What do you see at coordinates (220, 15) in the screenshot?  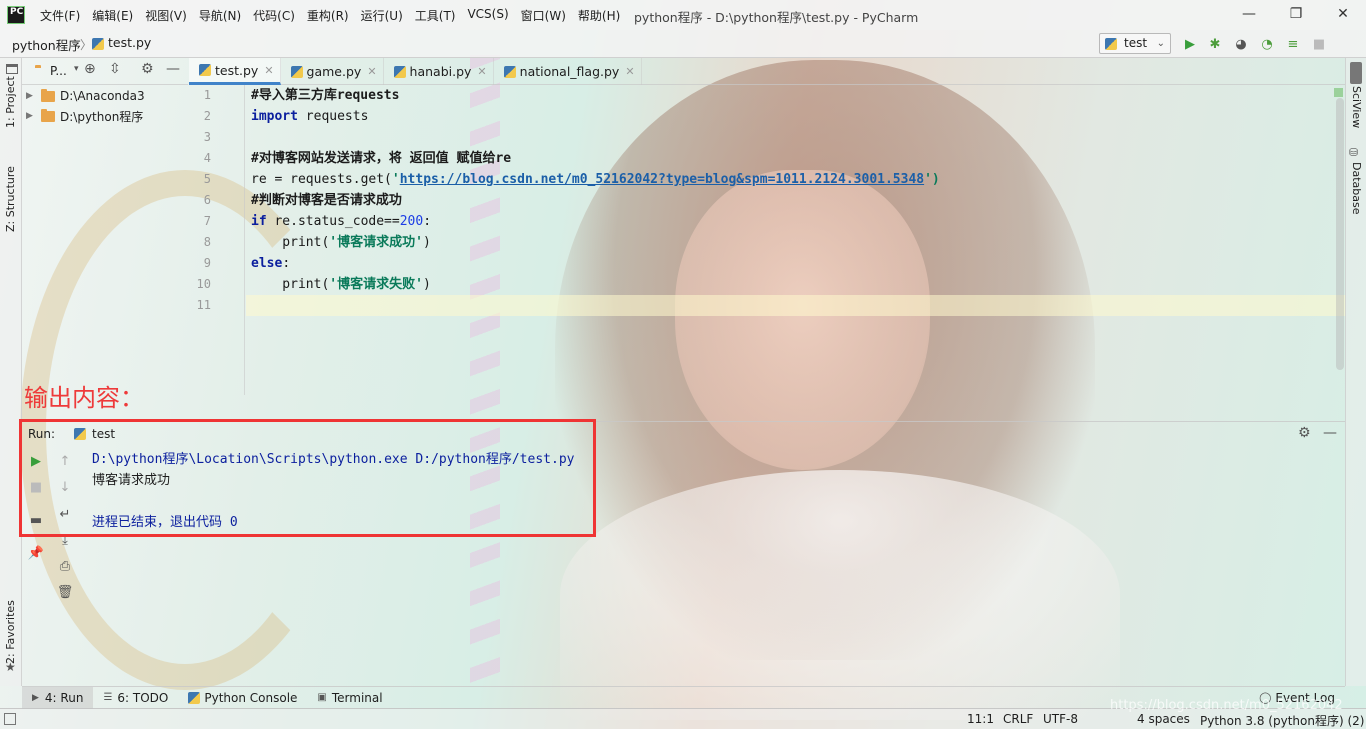 I see `menu-navigate: 导航(N)` at bounding box center [220, 15].